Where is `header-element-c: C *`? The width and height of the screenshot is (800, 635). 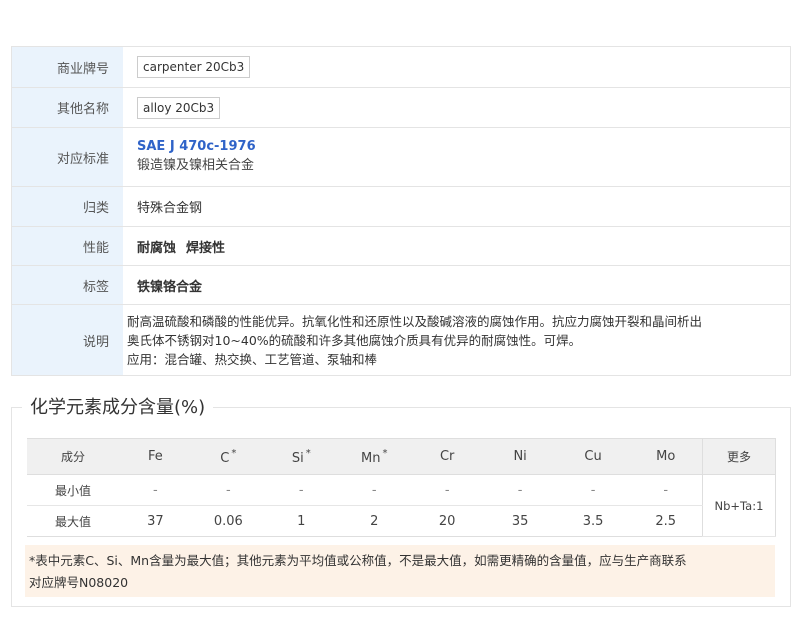 header-element-c: C * is located at coordinates (228, 456).